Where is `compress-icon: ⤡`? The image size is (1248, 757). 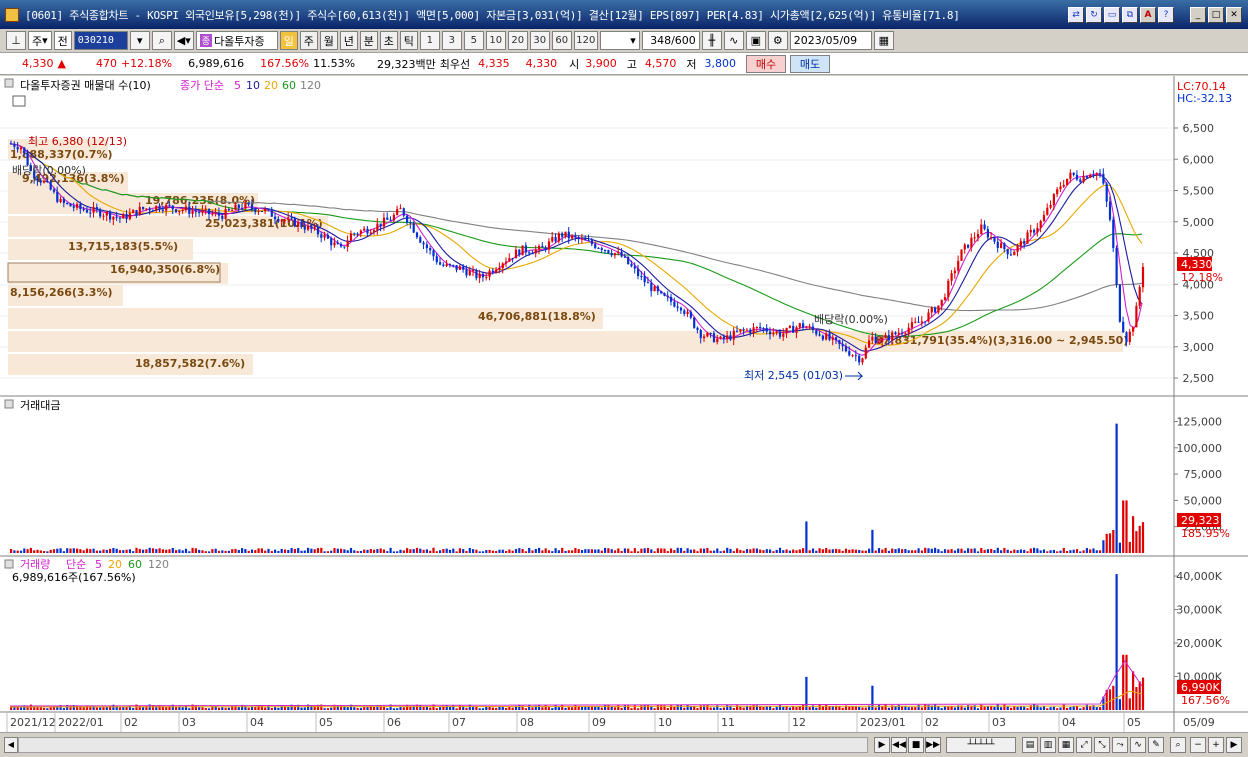
compress-icon: ⤡ is located at coordinates (1102, 745).